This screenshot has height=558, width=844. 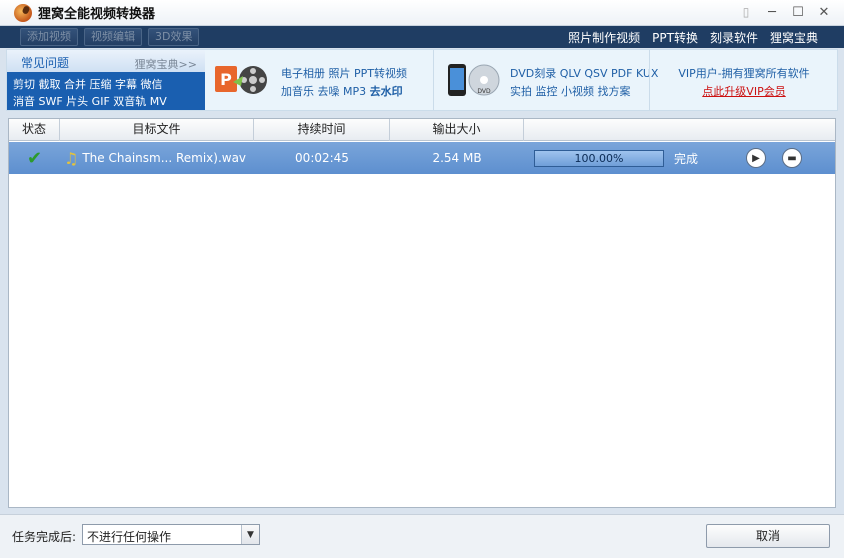 I want to click on promo-vip: VIP用户-拥有狸窝所有软件 点此升级VIP会员, so click(x=743, y=80).